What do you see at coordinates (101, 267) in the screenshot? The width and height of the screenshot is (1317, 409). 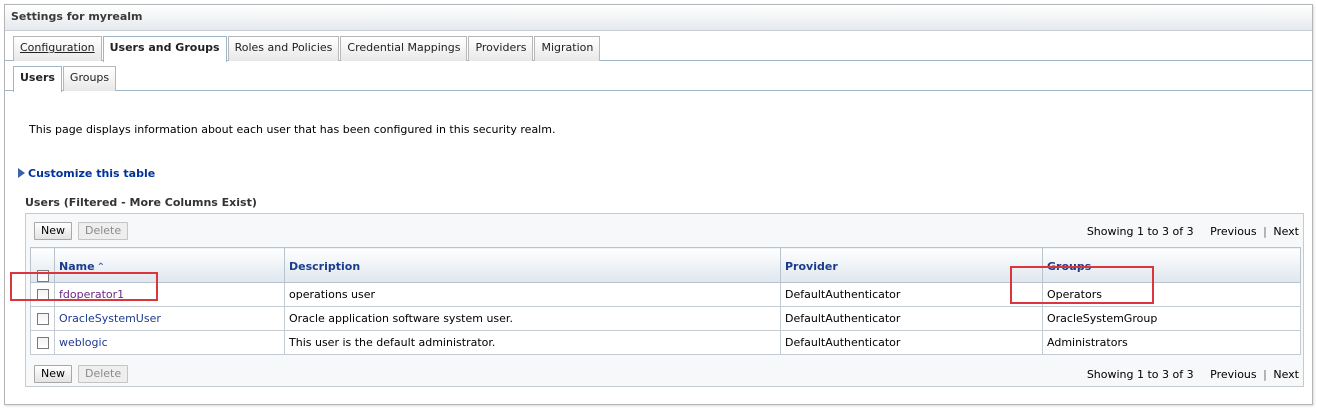 I see `sort-ascending-icon: ⌃` at bounding box center [101, 267].